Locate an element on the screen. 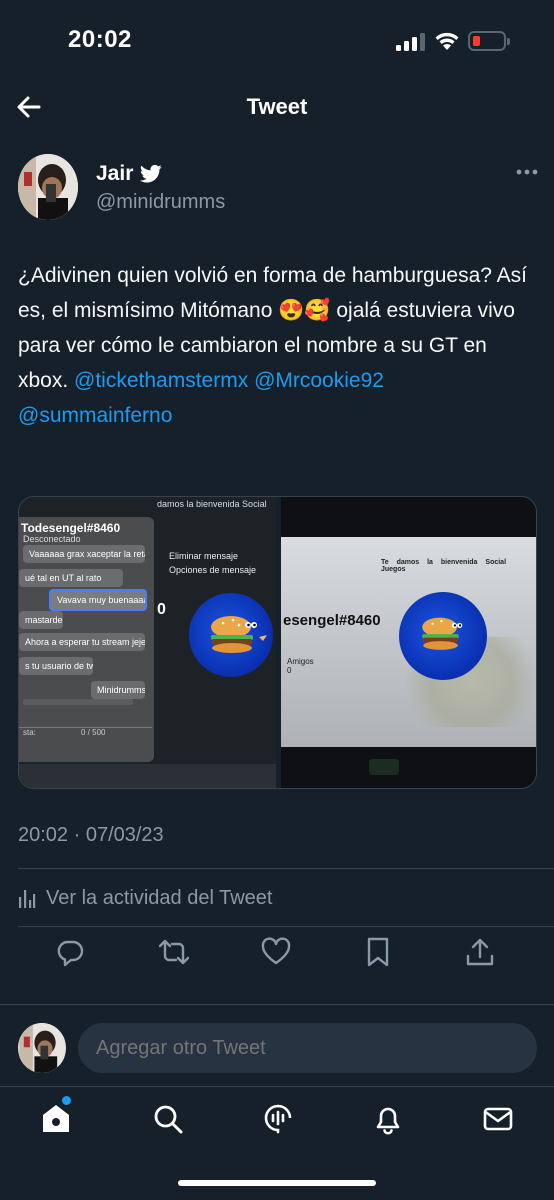 The height and width of the screenshot is (1200, 554). spaces-icon is located at coordinates (278, 1119).